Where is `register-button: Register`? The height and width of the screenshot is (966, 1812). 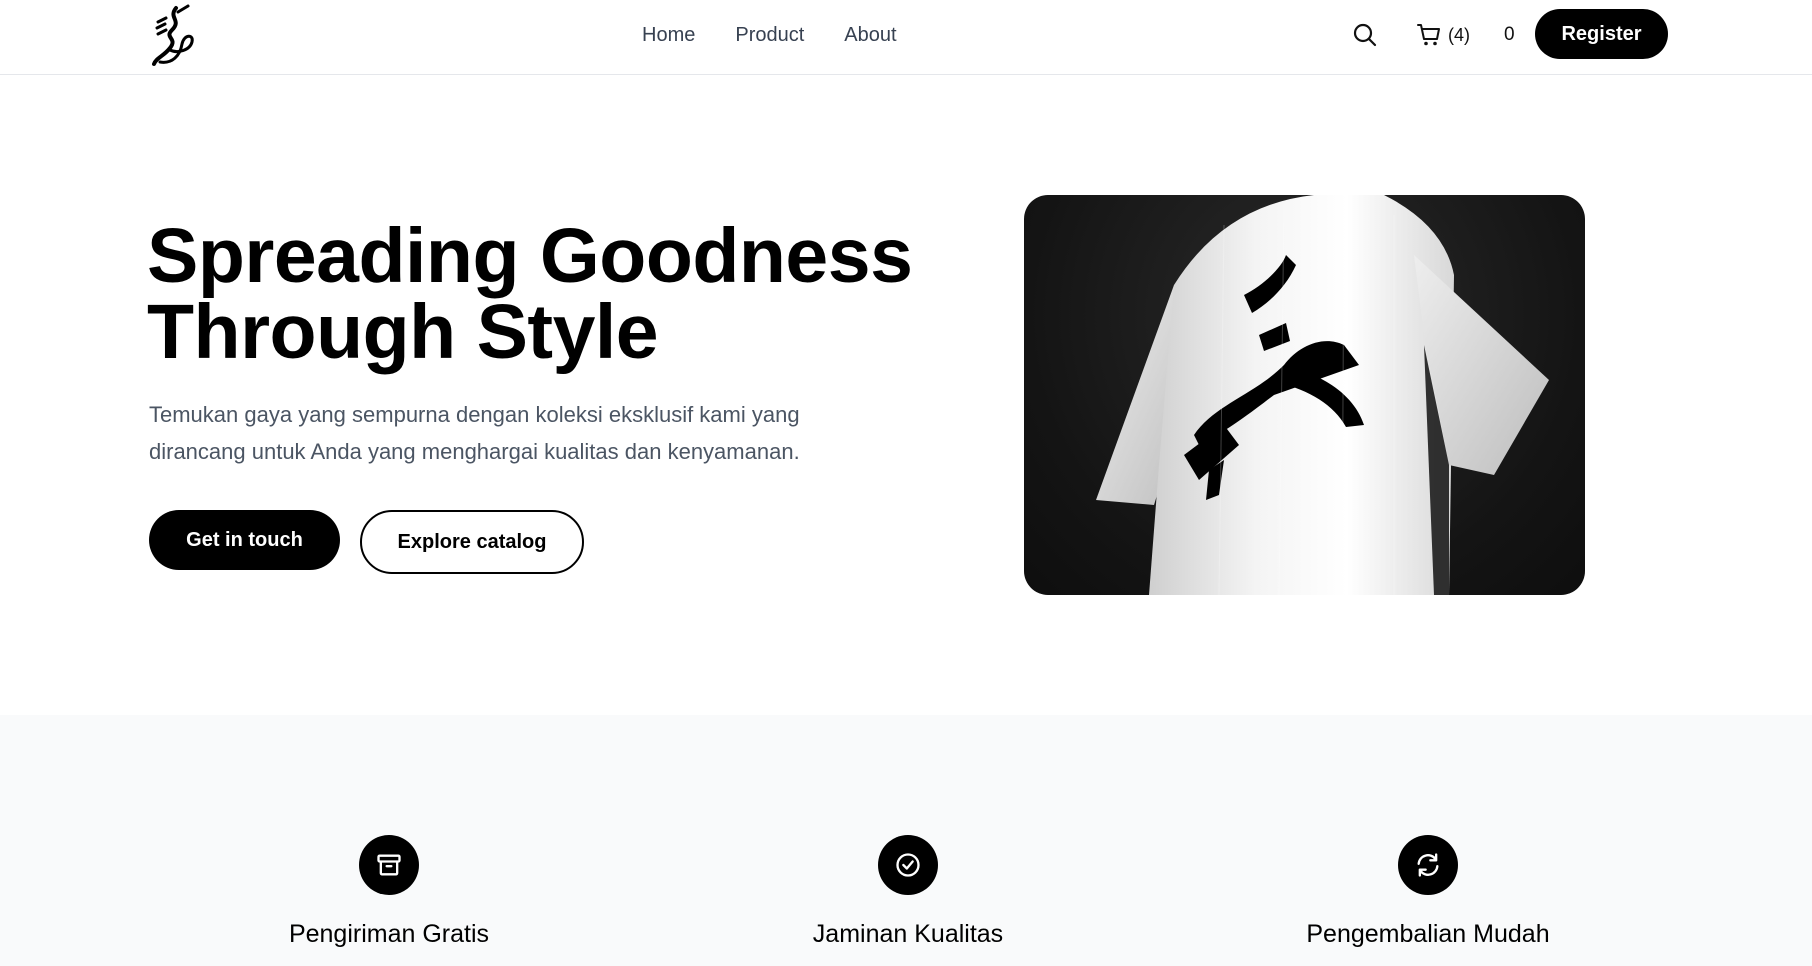
register-button: Register is located at coordinates (1601, 34).